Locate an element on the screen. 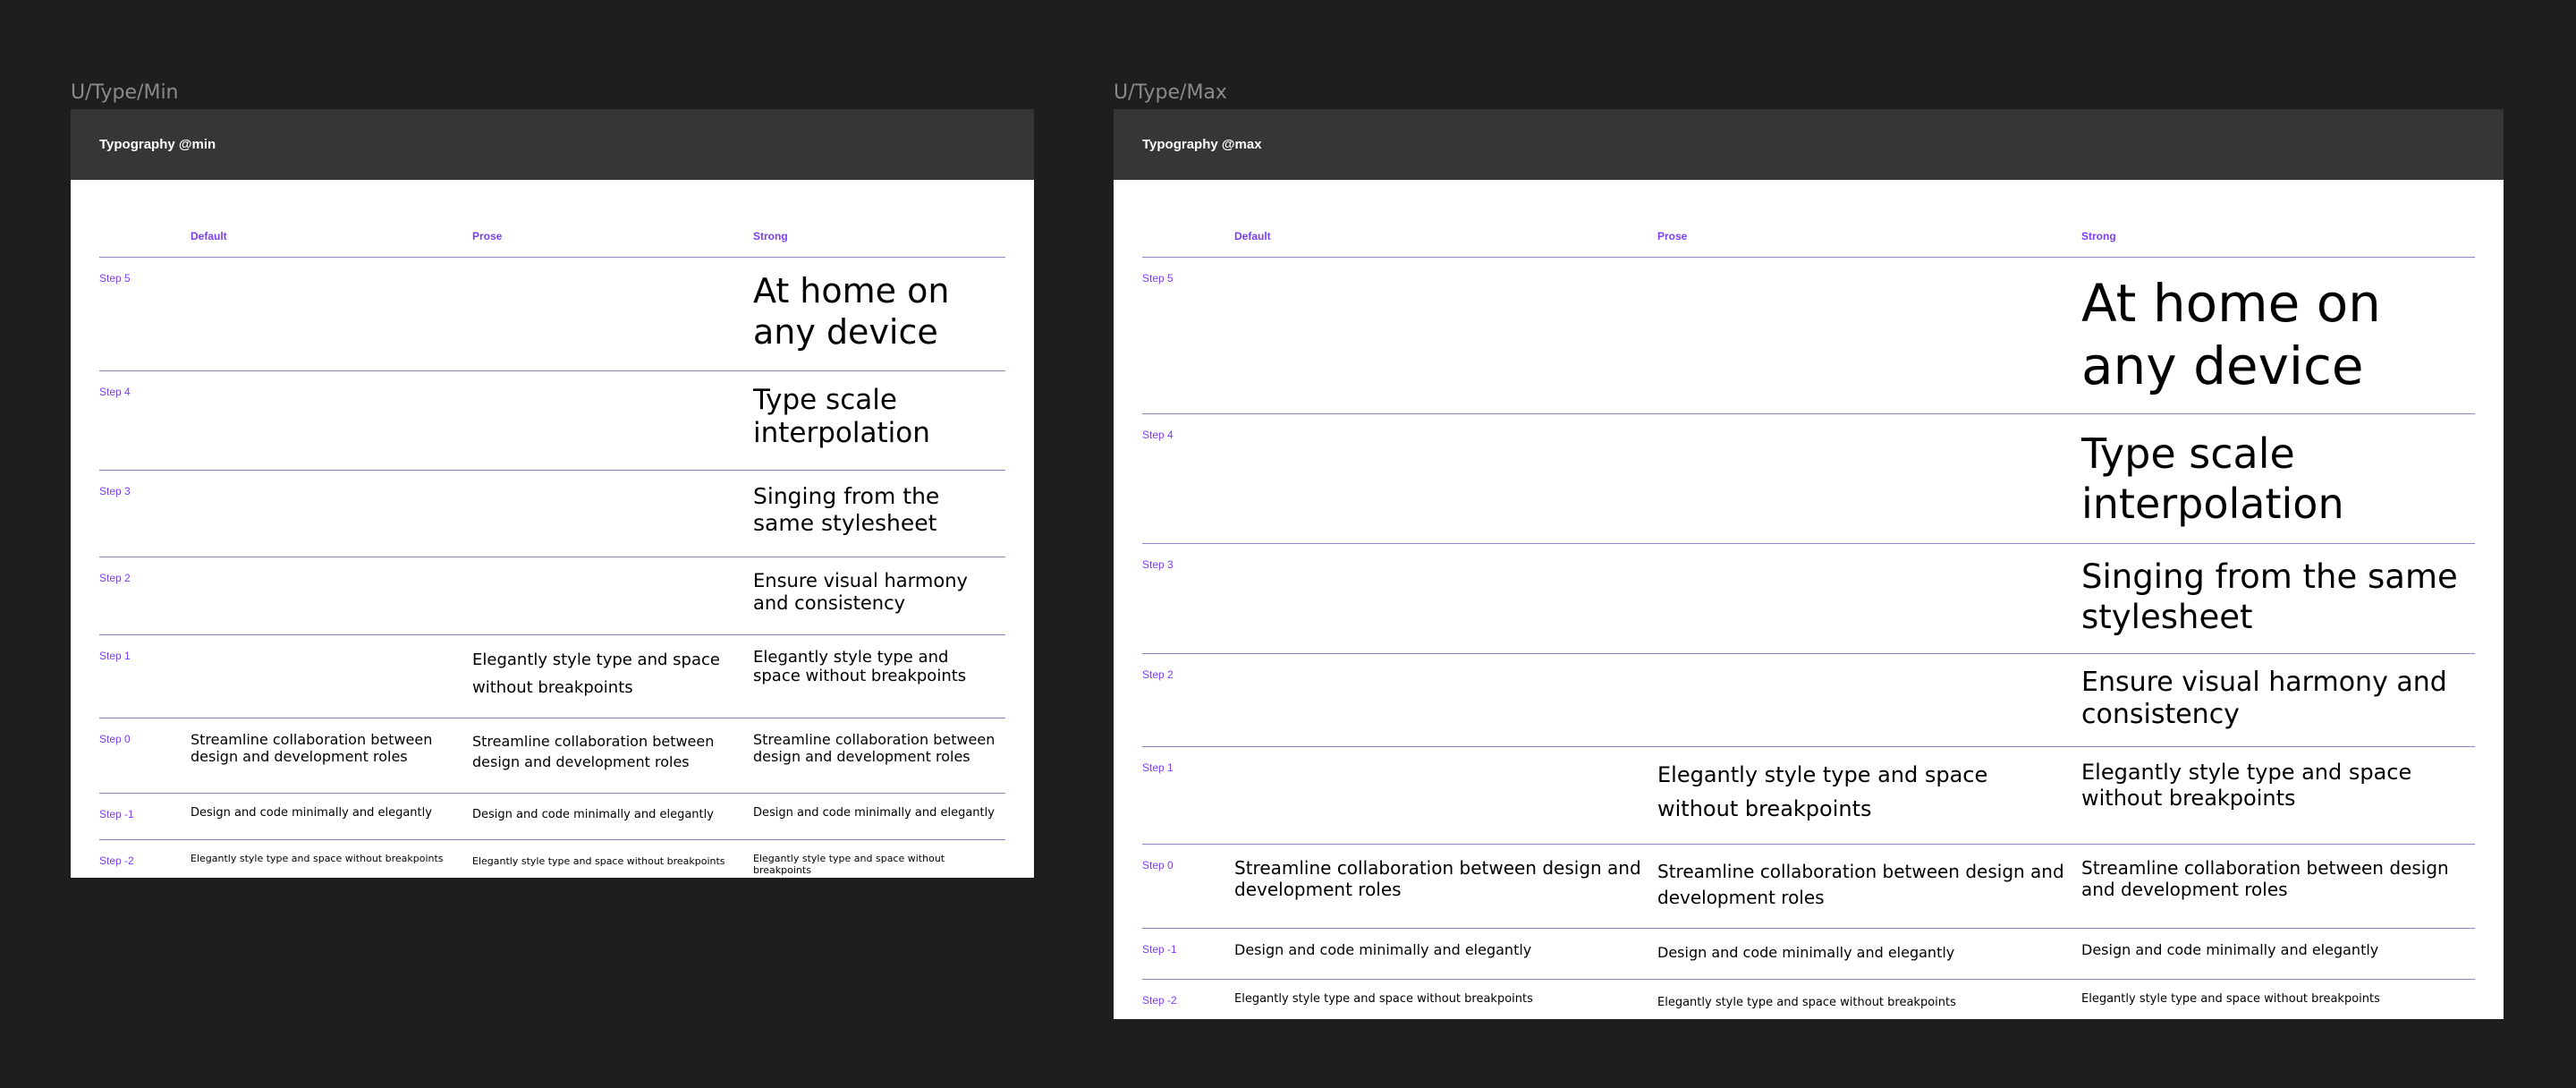 This screenshot has width=2576, height=1088. frame-header: Typography @min is located at coordinates (552, 144).